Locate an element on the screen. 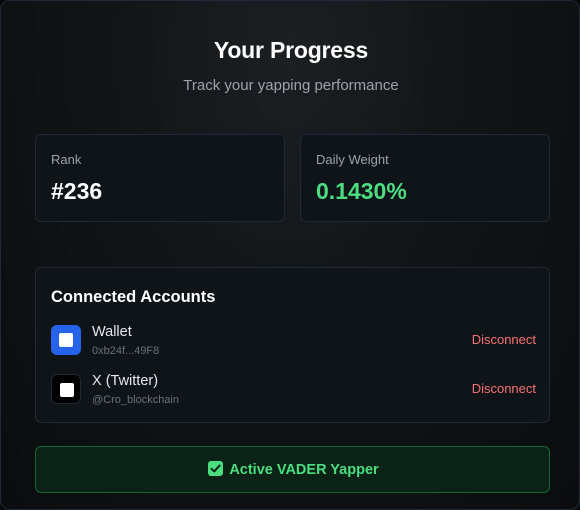 The width and height of the screenshot is (580, 510). daily-weight-card: Daily Weight 0.1430% is located at coordinates (425, 178).